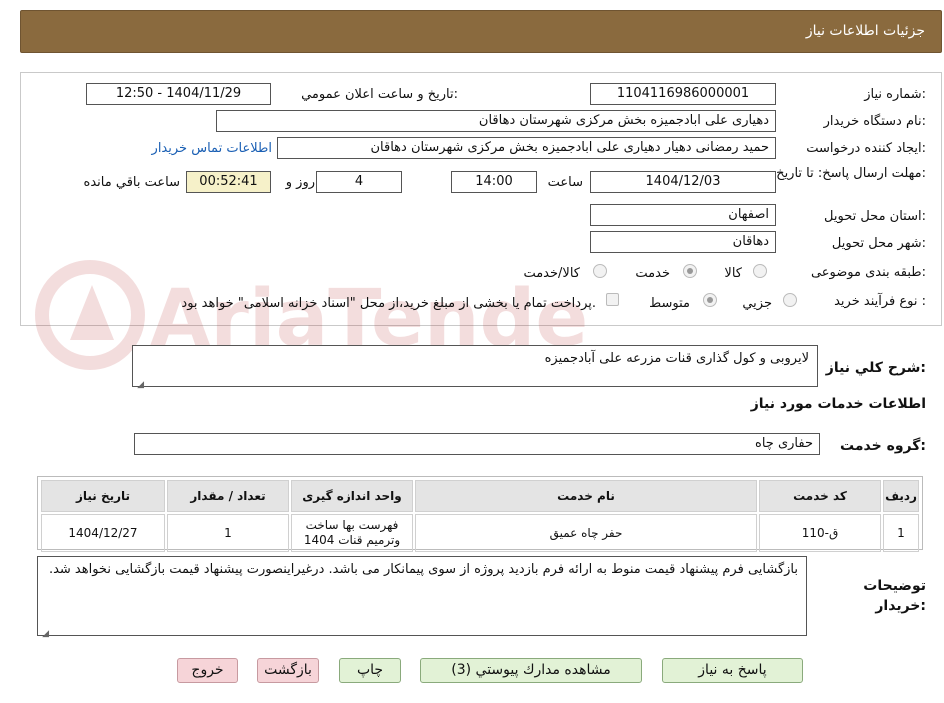 The width and height of the screenshot is (944, 703). I want to click on col-unit: واحد اندازه گيری, so click(352, 496).